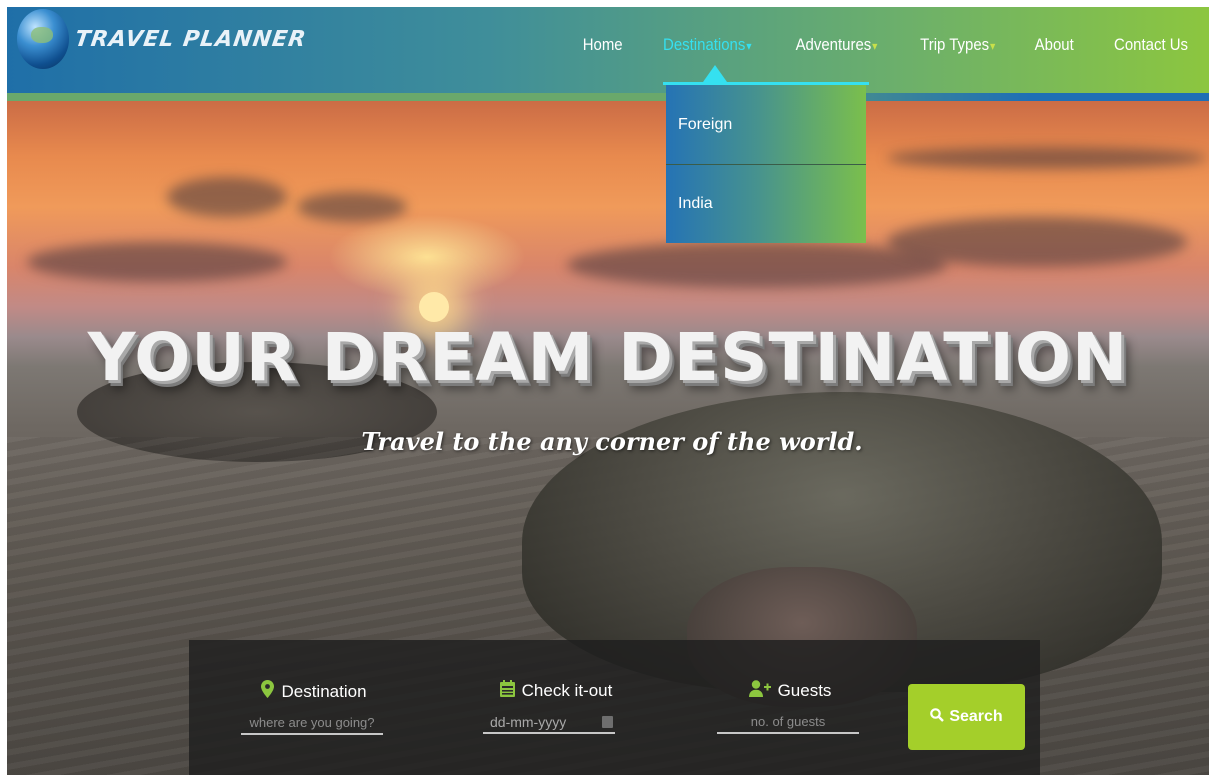 Image resolution: width=1209 pixels, height=775 pixels. What do you see at coordinates (766, 203) in the screenshot?
I see `dropdown-item-india: India` at bounding box center [766, 203].